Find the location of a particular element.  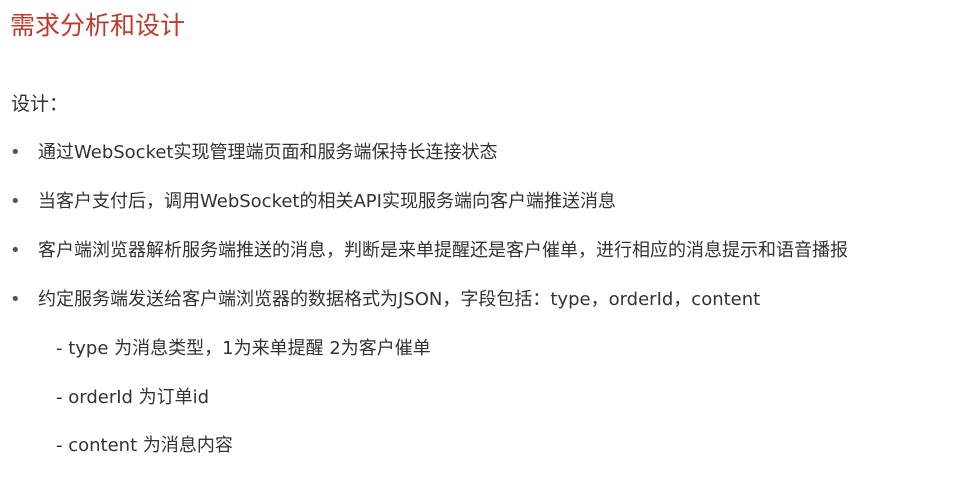

bullet-item: • 通过WebSocket实现管理端页面和服务端保持长连接状态 is located at coordinates (254, 153).